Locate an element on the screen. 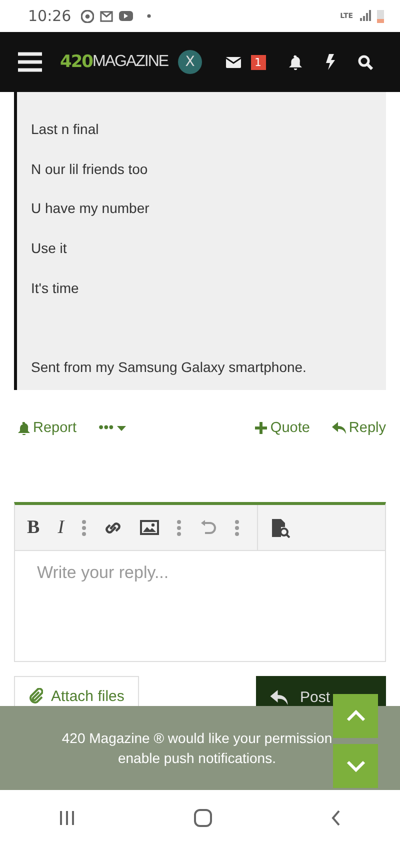 The width and height of the screenshot is (400, 845). more-menu: ••• is located at coordinates (112, 428).